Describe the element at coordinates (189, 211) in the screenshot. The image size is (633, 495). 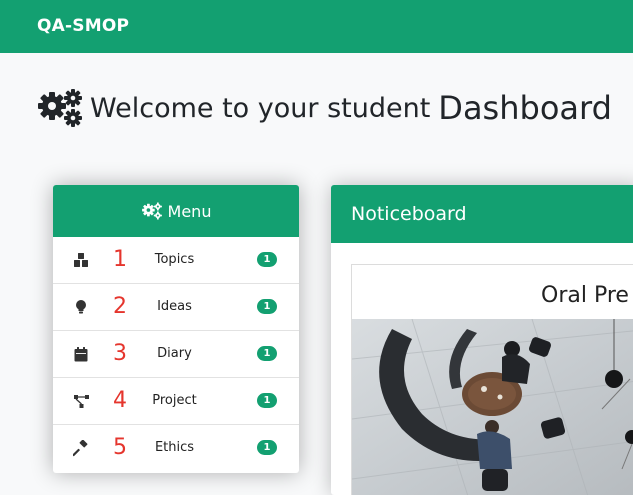
I see `menu-title: Menu` at that location.